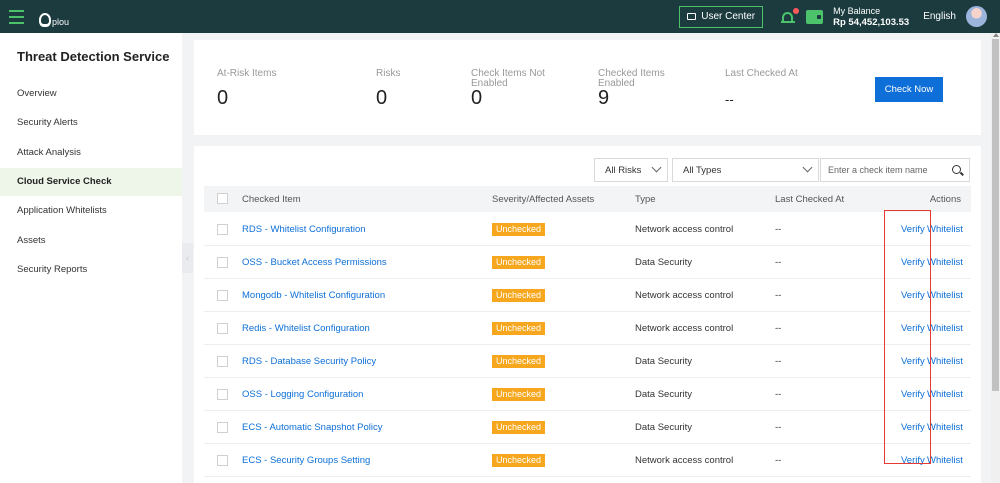 This screenshot has height=483, width=1000. Describe the element at coordinates (91, 182) in the screenshot. I see `sidebar-item-cloud-service-check: Cloud Service Check` at that location.